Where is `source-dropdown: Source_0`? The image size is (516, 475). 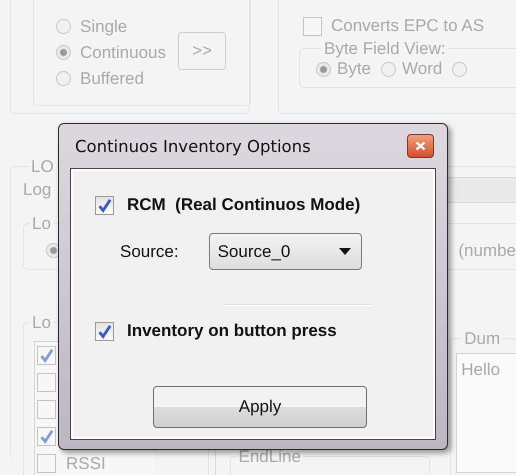 source-dropdown: Source_0 is located at coordinates (285, 251).